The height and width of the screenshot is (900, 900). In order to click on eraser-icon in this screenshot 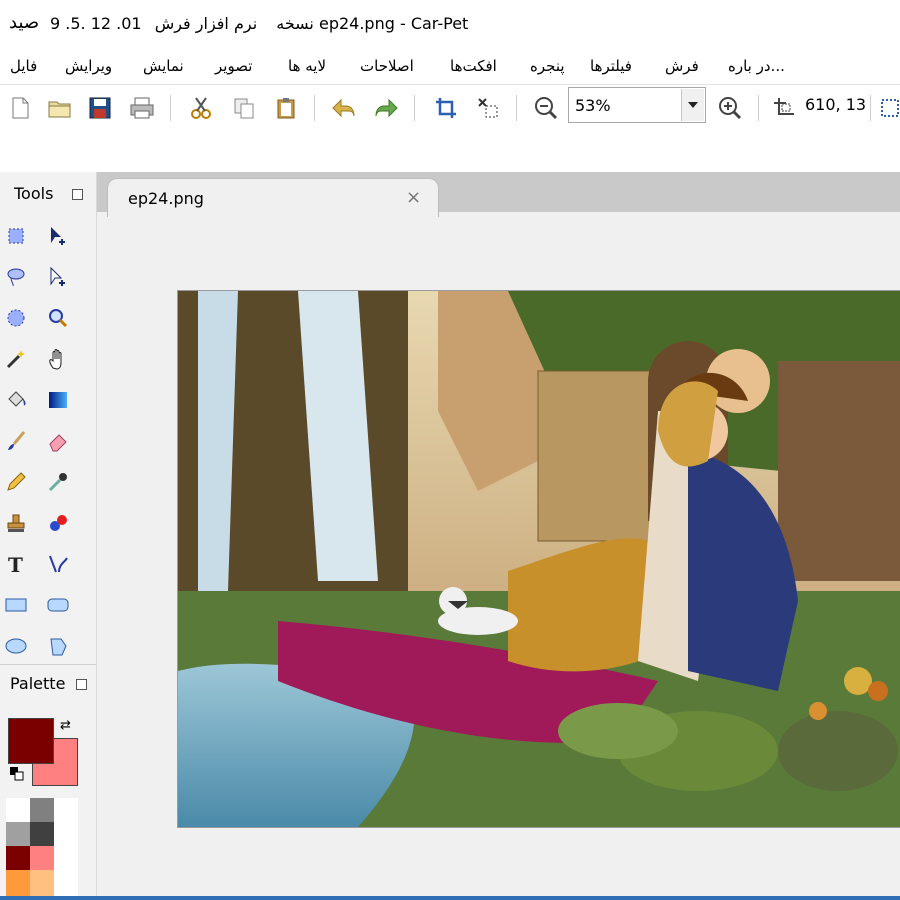, I will do `click(58, 441)`.